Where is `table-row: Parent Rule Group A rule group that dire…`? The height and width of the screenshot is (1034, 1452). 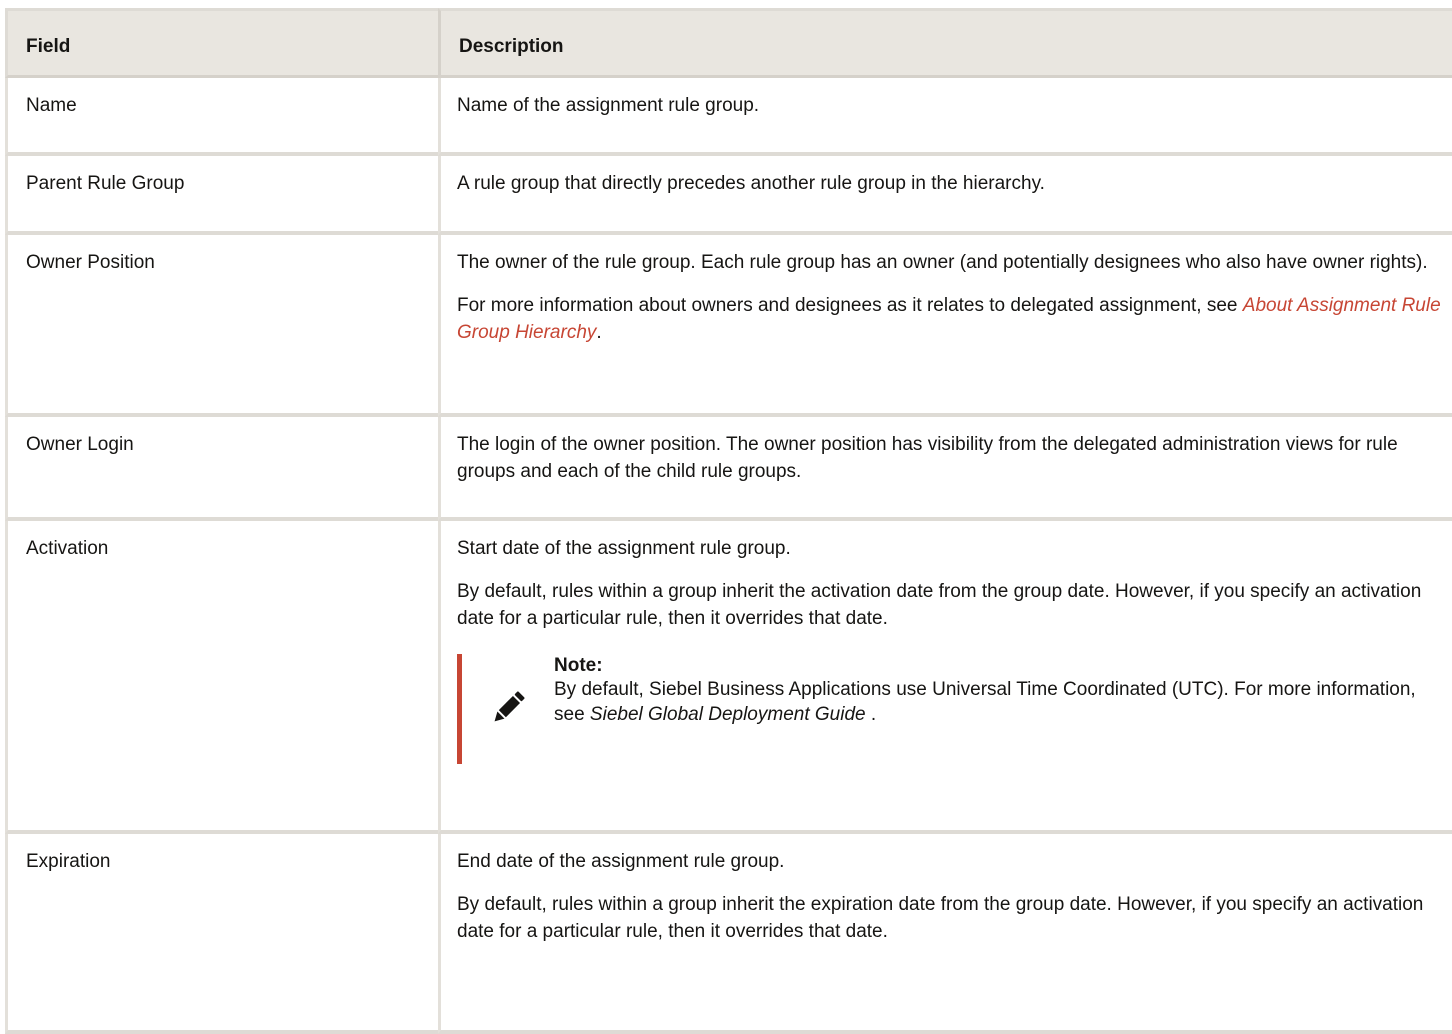
table-row: Parent Rule Group A rule group that dire… is located at coordinates (728, 195).